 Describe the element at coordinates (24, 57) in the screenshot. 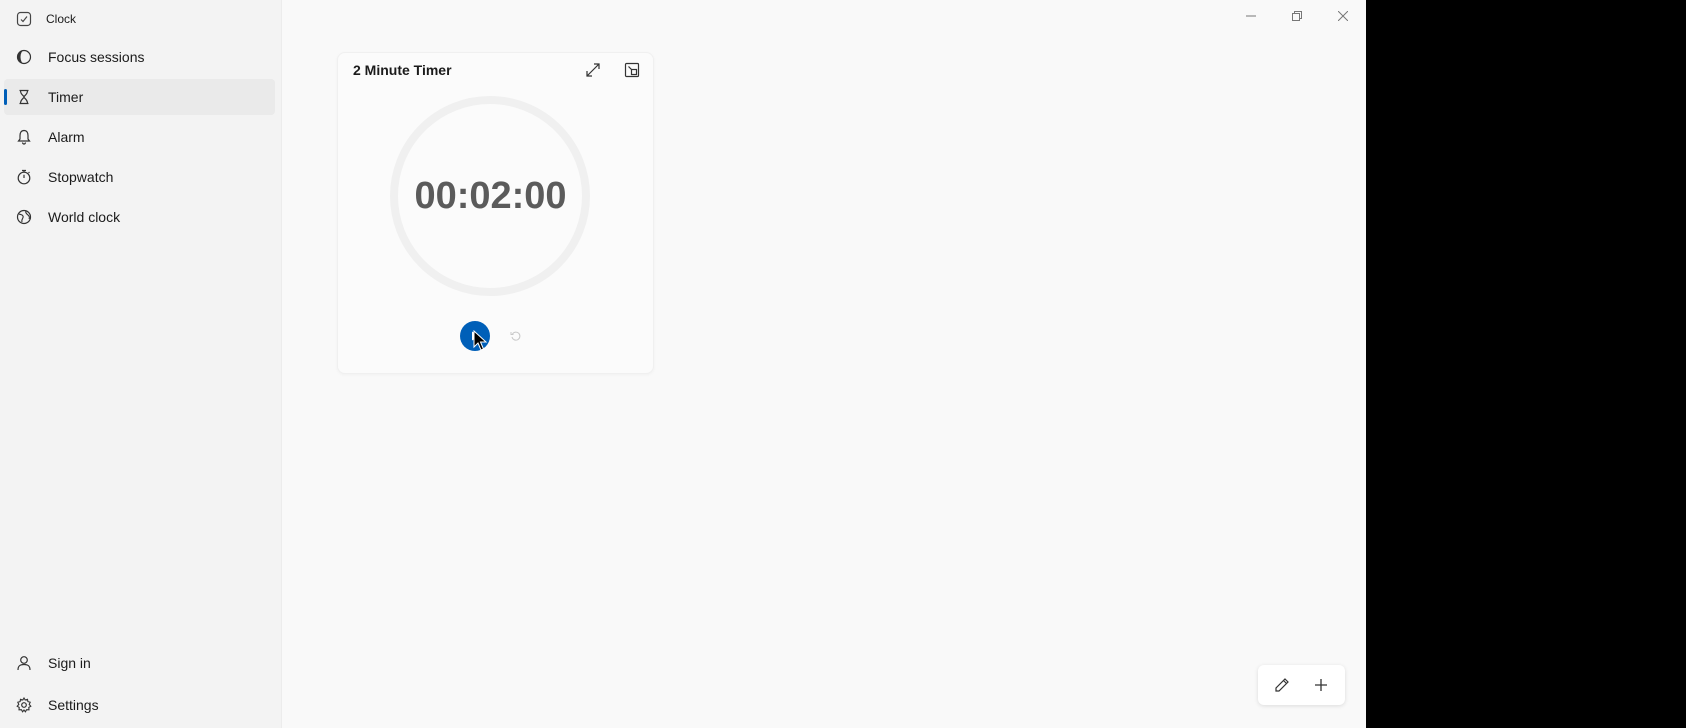

I see `focus-icon` at that location.